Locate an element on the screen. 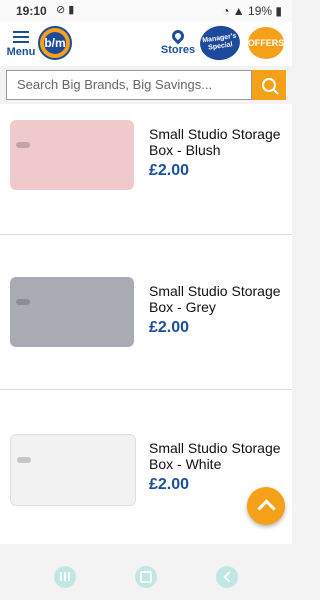  home-icon is located at coordinates (146, 577).